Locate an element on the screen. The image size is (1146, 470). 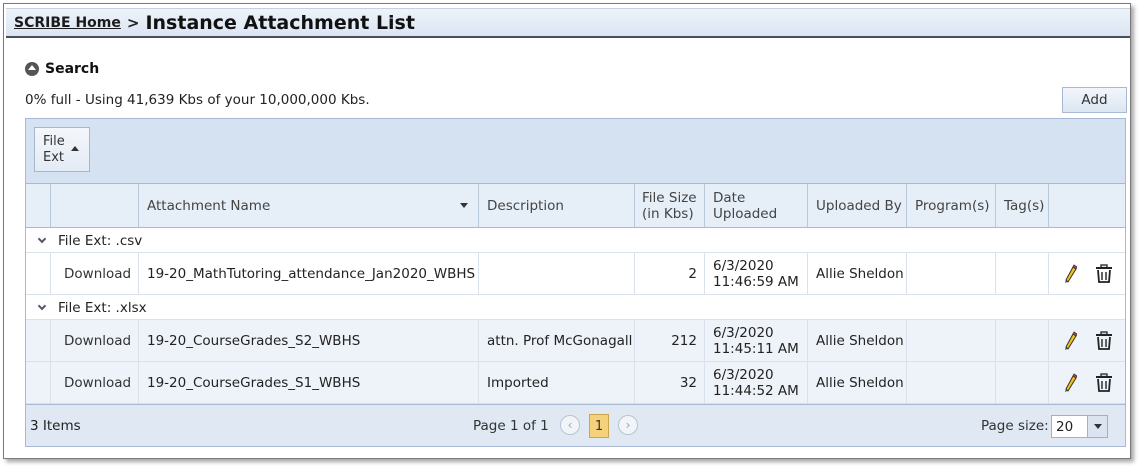
header-file-size-line2: (in Kbs) is located at coordinates (668, 213).